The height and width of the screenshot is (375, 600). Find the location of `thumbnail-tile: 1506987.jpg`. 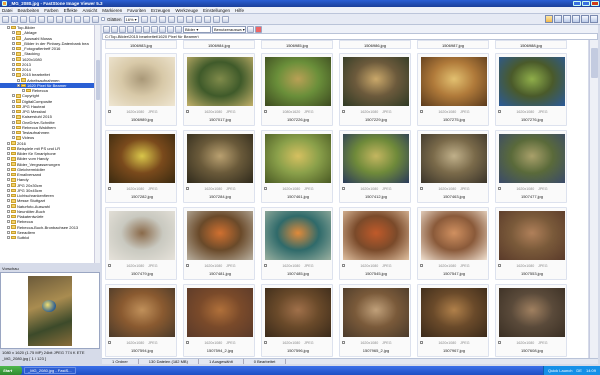

thumbnail-tile: 1506987.jpg is located at coordinates (453, 44).